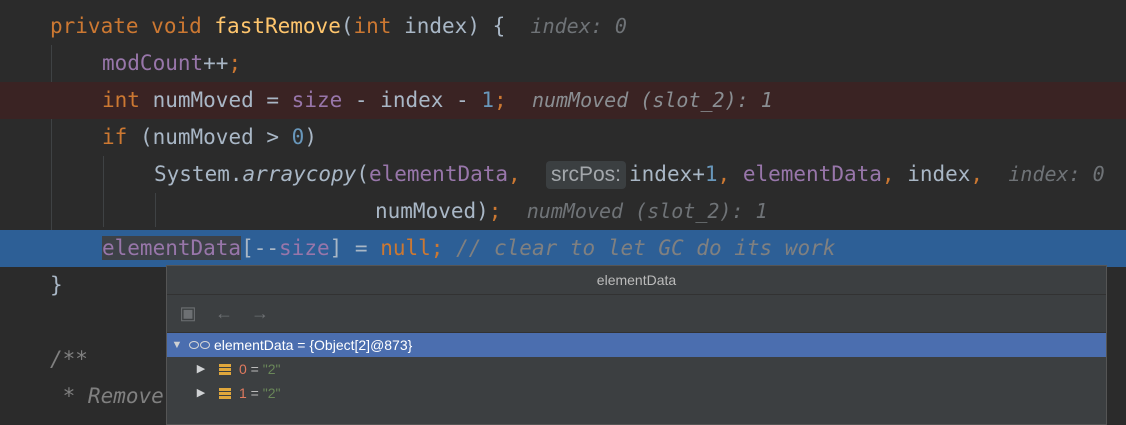  What do you see at coordinates (636, 280) in the screenshot?
I see `popup-title: elementData` at bounding box center [636, 280].